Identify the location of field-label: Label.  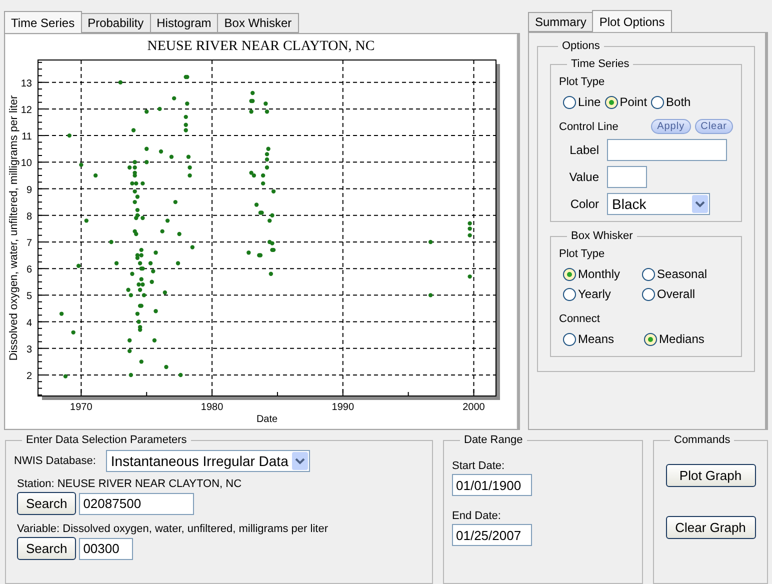
(583, 150).